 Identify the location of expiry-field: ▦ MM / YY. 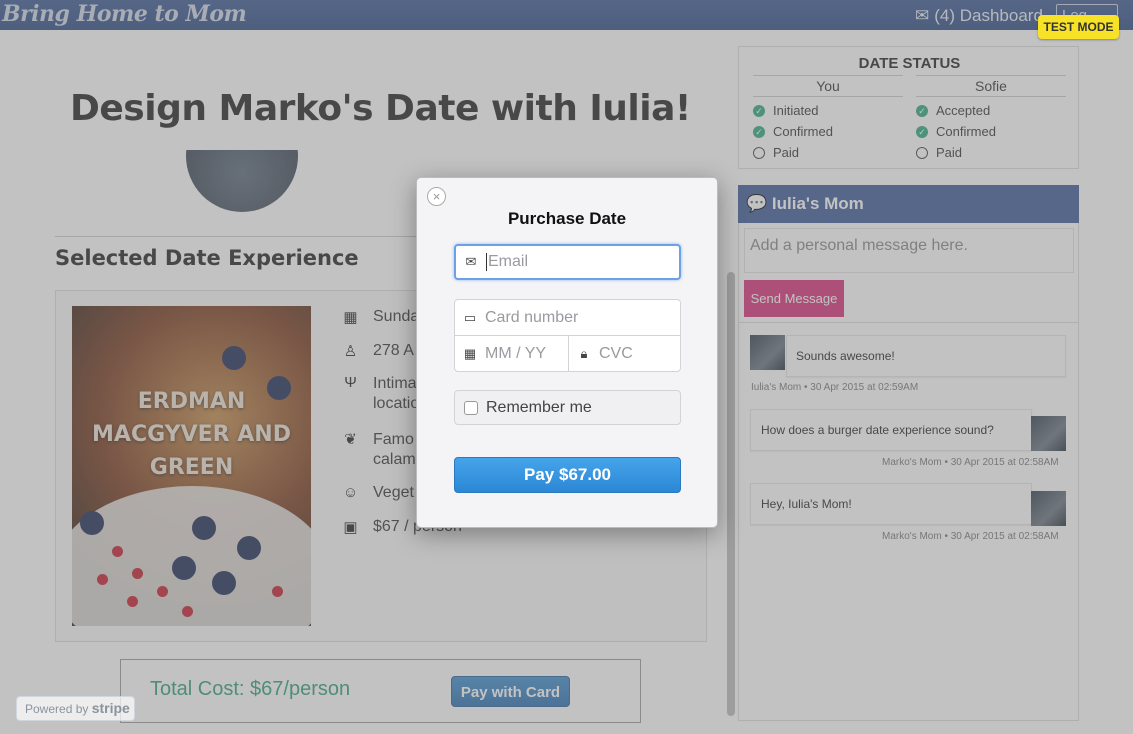
(511, 353).